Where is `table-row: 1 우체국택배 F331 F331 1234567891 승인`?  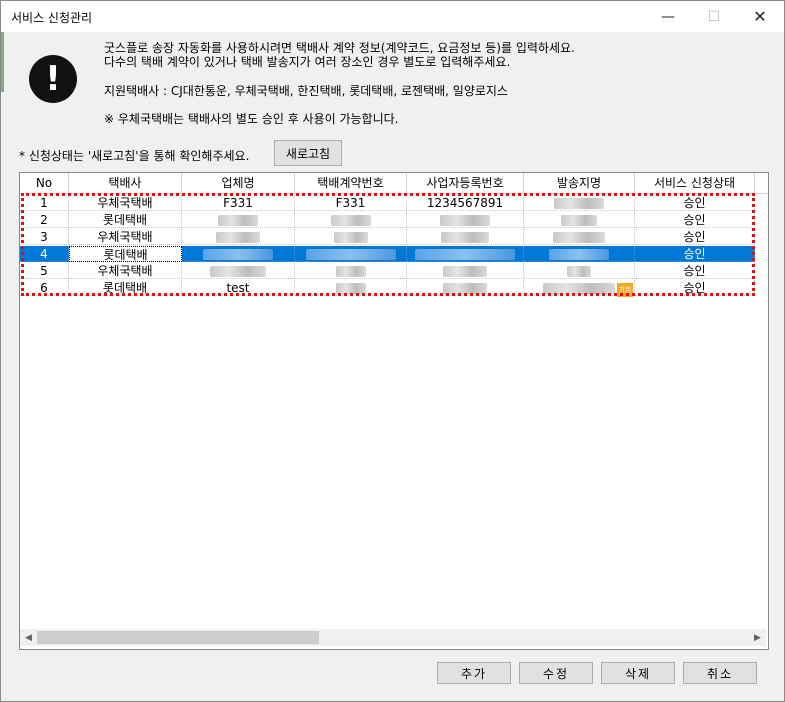 table-row: 1 우체국택배 F331 F331 1234567891 승인 is located at coordinates (387, 203).